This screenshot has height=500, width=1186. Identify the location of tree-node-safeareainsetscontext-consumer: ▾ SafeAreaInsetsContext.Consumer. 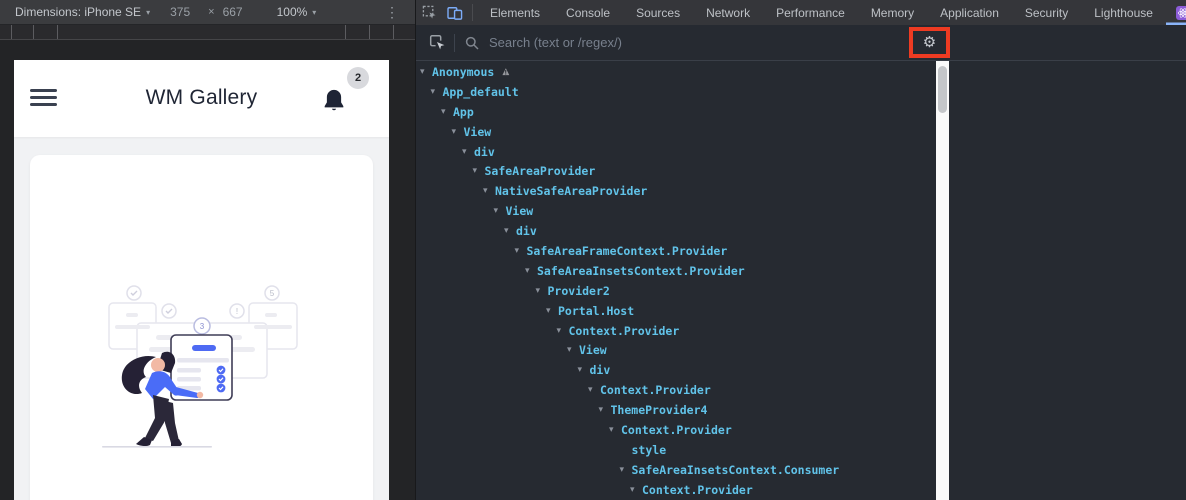
(676, 470).